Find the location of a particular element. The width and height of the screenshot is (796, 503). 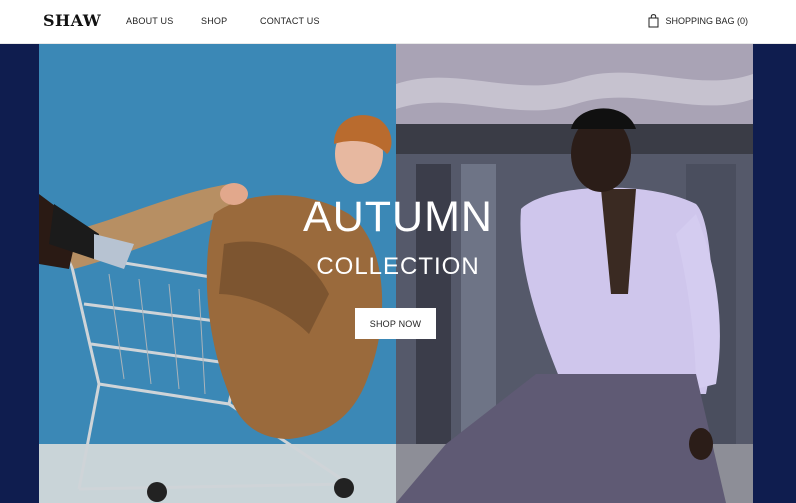

shopping-bag-link: SHOPPING BAG (0) is located at coordinates (698, 21).